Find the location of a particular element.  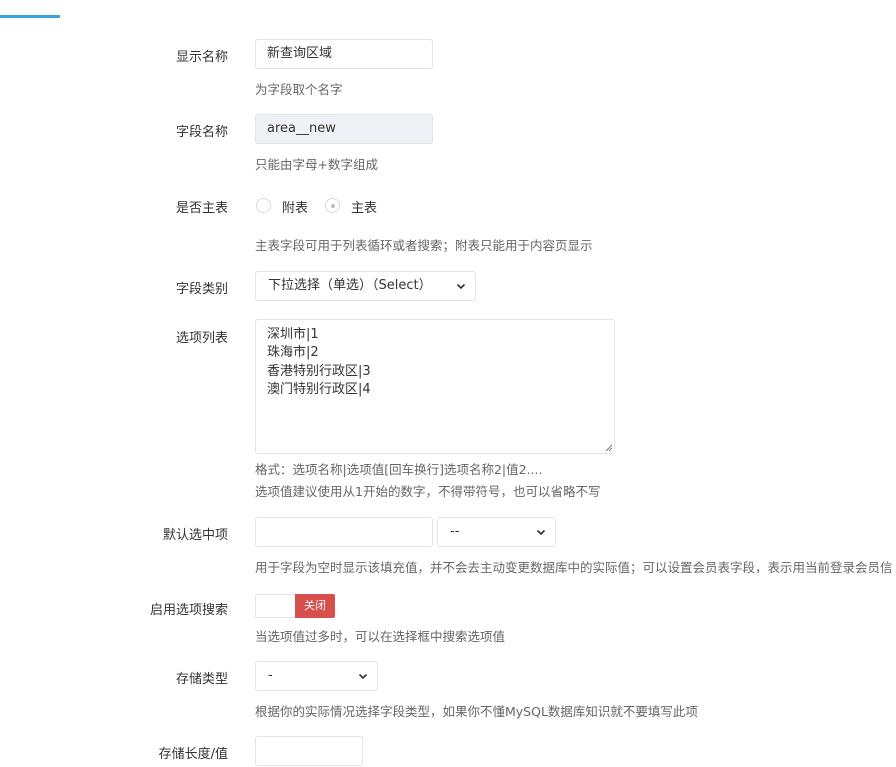

default-option-input is located at coordinates (344, 532).